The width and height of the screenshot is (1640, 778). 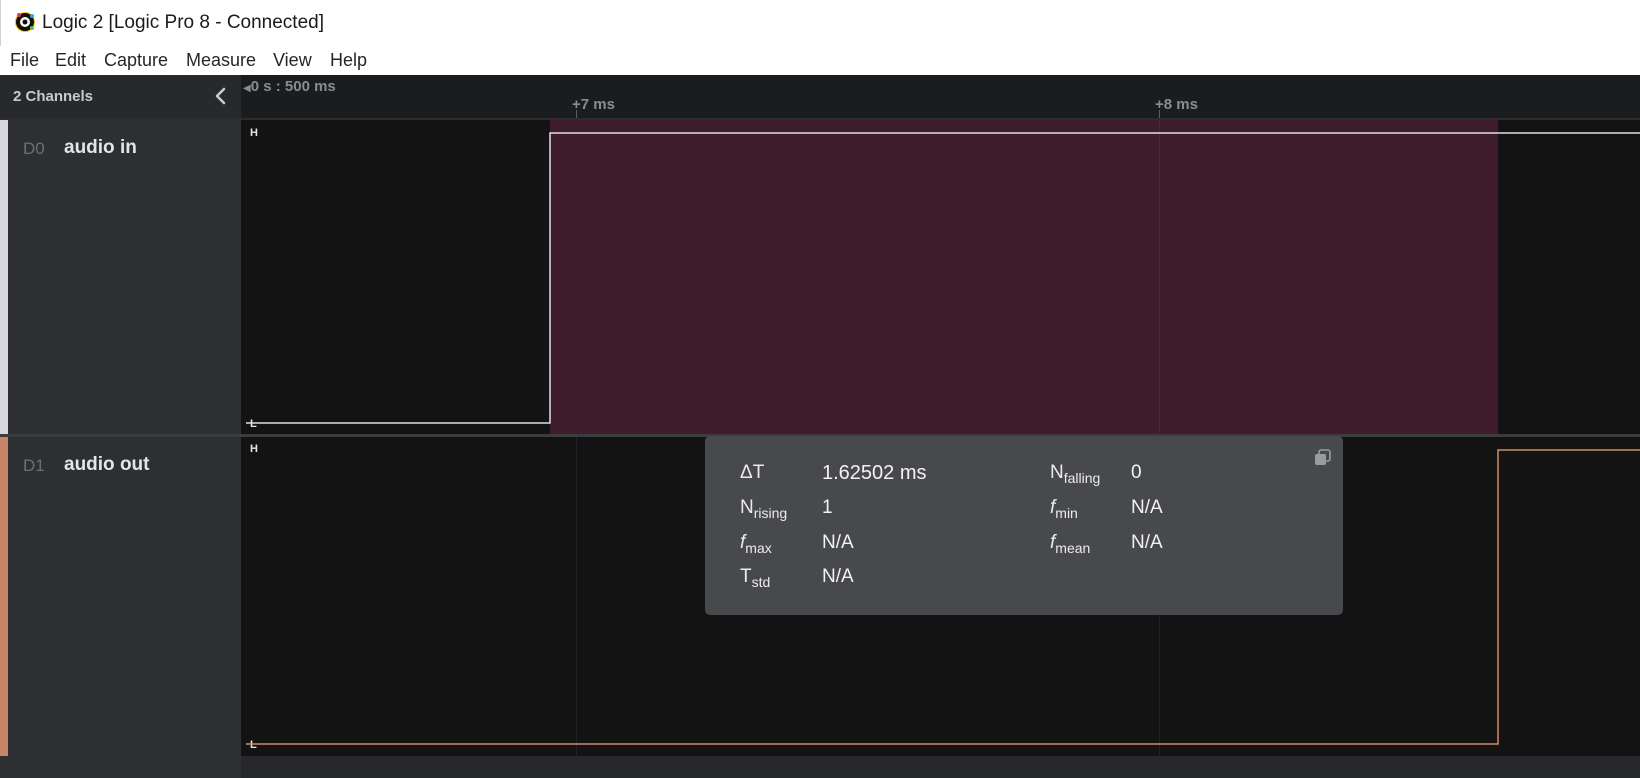 What do you see at coordinates (1147, 507) in the screenshot?
I see `f-min-value: N/A` at bounding box center [1147, 507].